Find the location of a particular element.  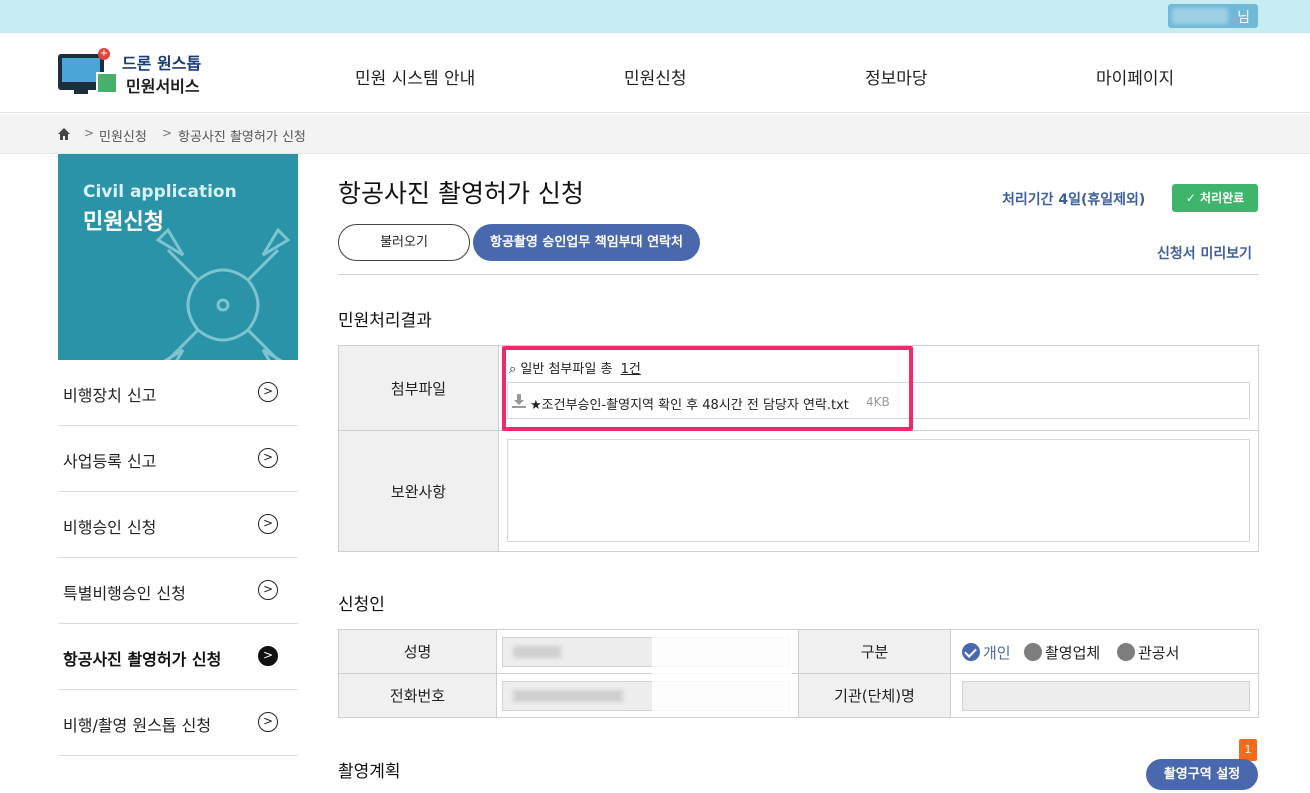

page-title: 항공사진 촬영허가 신청 is located at coordinates (461, 193).